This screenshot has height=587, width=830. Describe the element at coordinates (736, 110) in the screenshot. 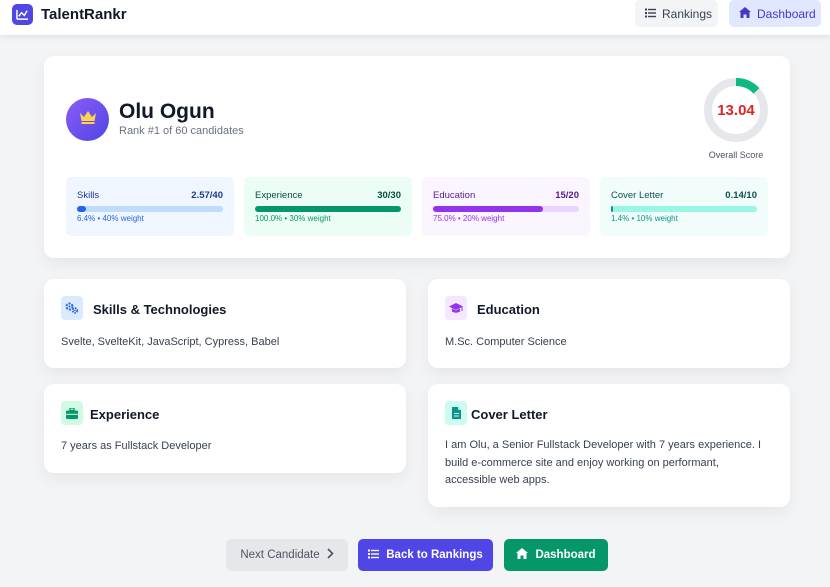

I see `overall-score-value: 13.04` at that location.